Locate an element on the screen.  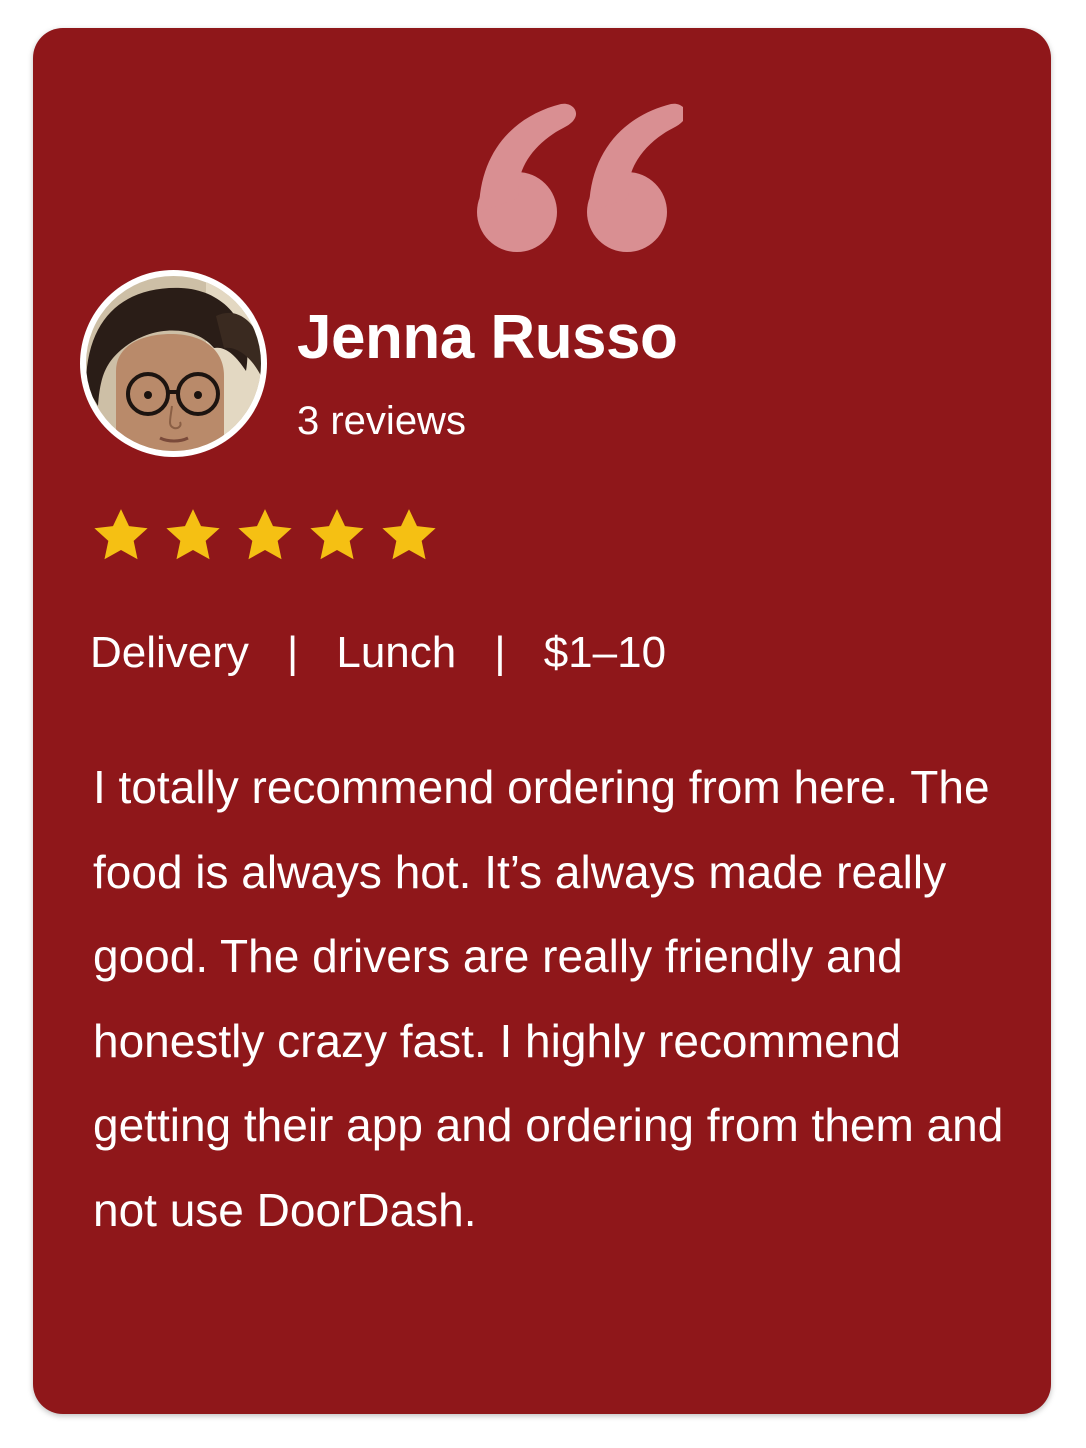
star-rating is located at coordinates (265, 536).